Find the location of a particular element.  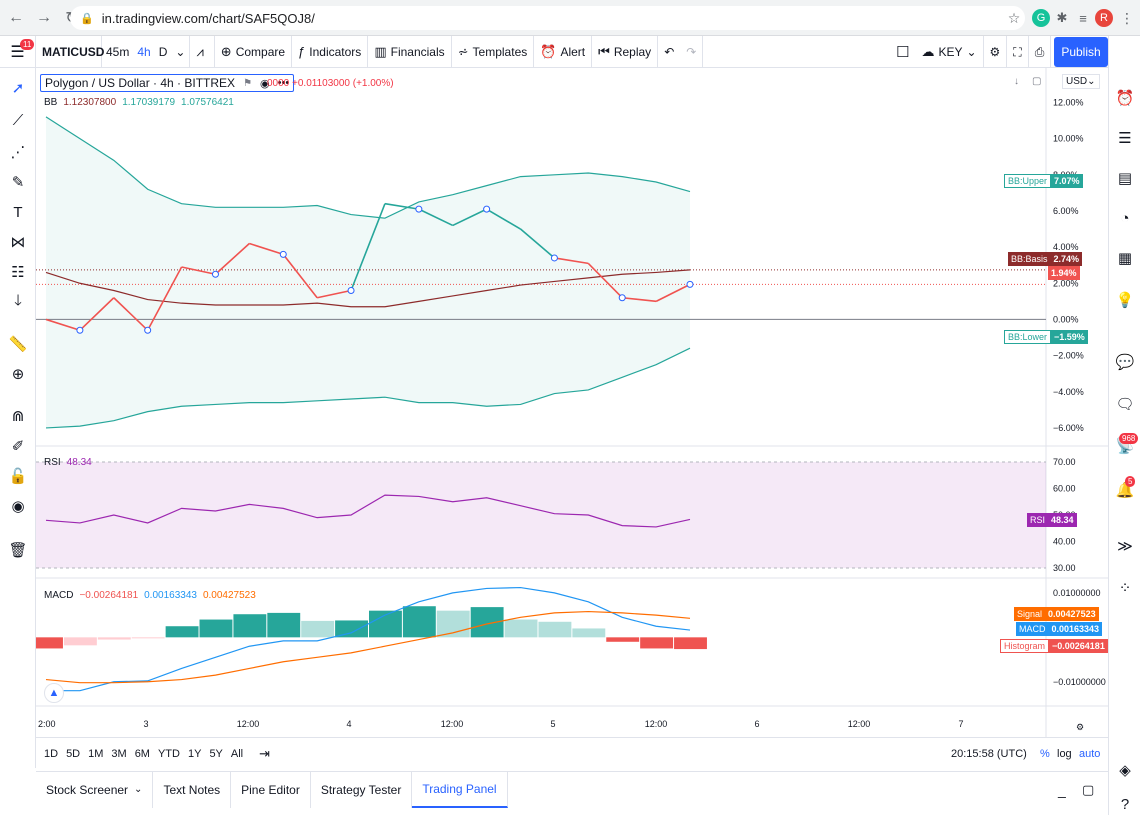

hotlist-icon: ◔ is located at coordinates (1125, 218).